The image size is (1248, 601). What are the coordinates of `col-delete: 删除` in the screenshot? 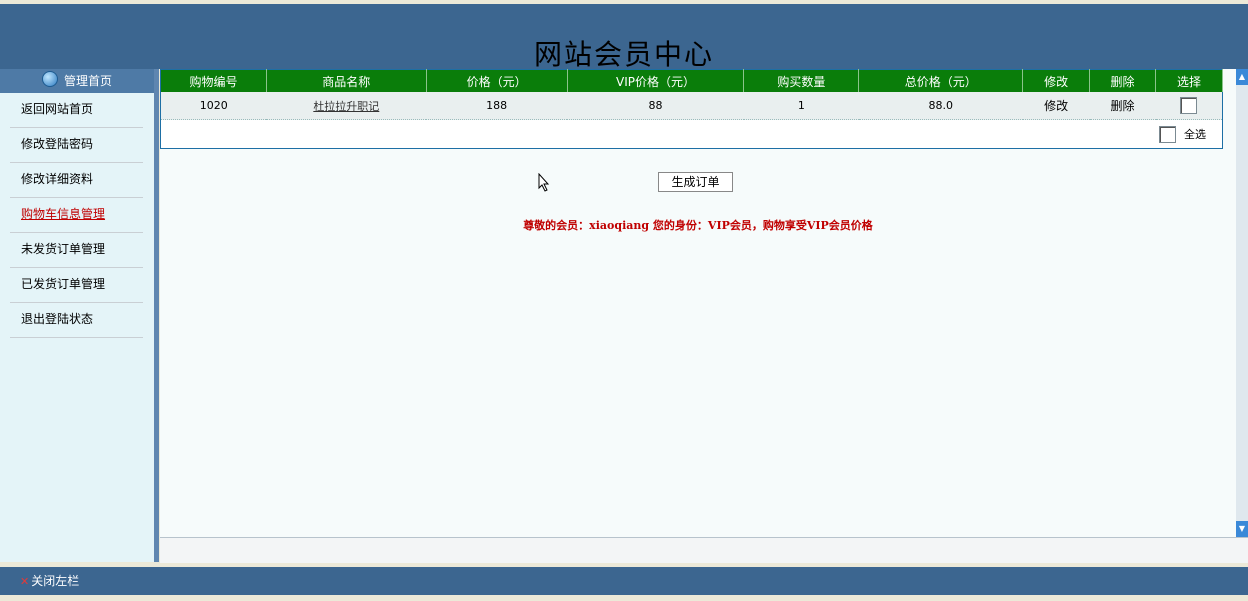 It's located at (1122, 80).